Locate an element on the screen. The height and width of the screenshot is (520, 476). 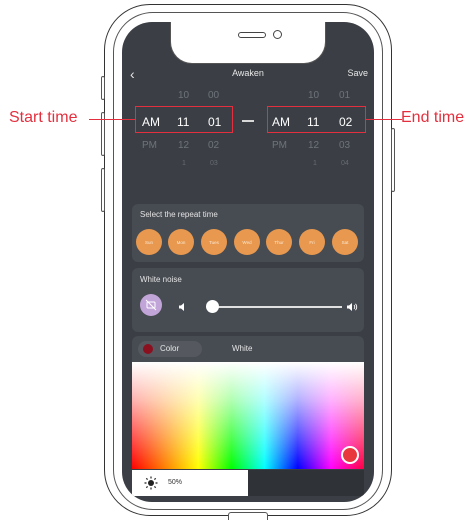
start-hour-option: 12 is located at coordinates (183, 145).